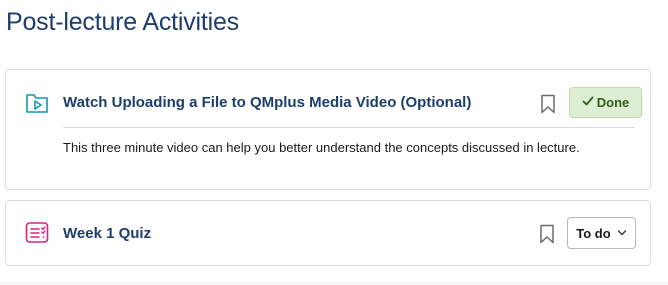  Describe the element at coordinates (588, 103) in the screenshot. I see `check-icon` at that location.